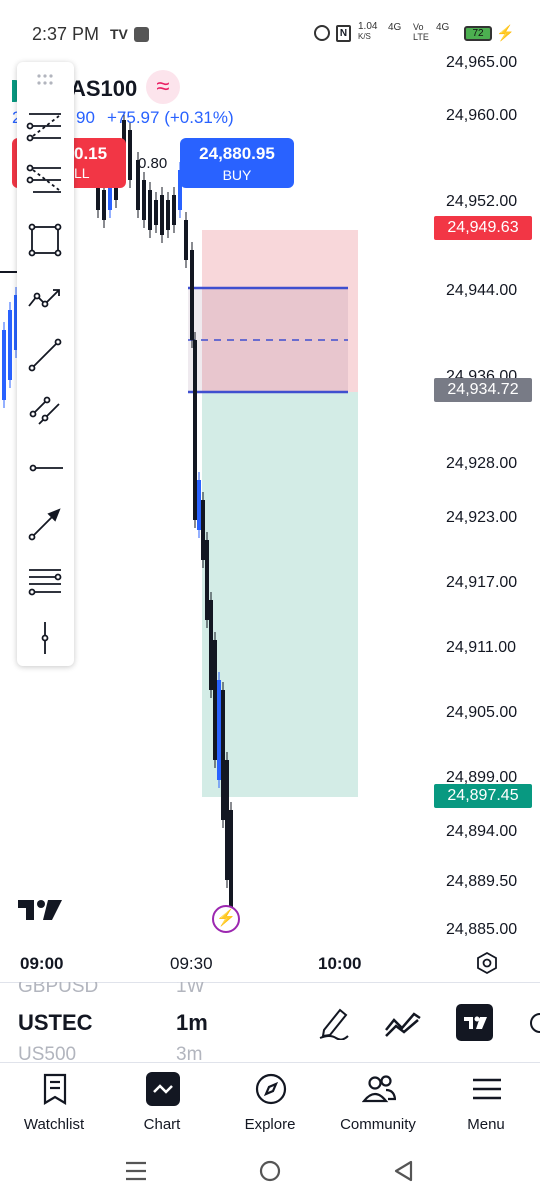 The height and width of the screenshot is (1200, 540). I want to click on price-tick: 24,889.50, so click(482, 881).